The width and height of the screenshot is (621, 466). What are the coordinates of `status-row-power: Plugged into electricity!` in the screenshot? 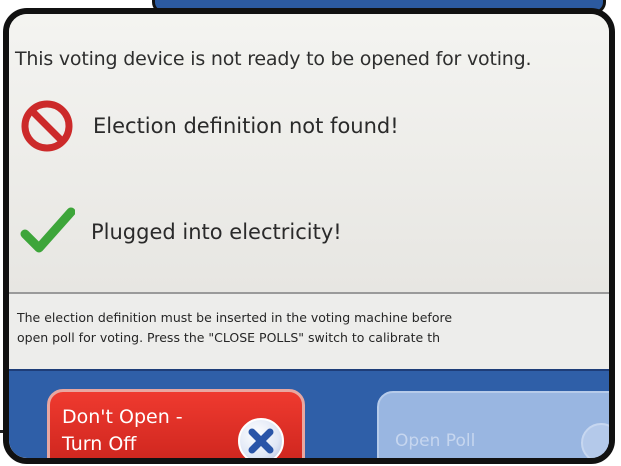 It's located at (180, 232).